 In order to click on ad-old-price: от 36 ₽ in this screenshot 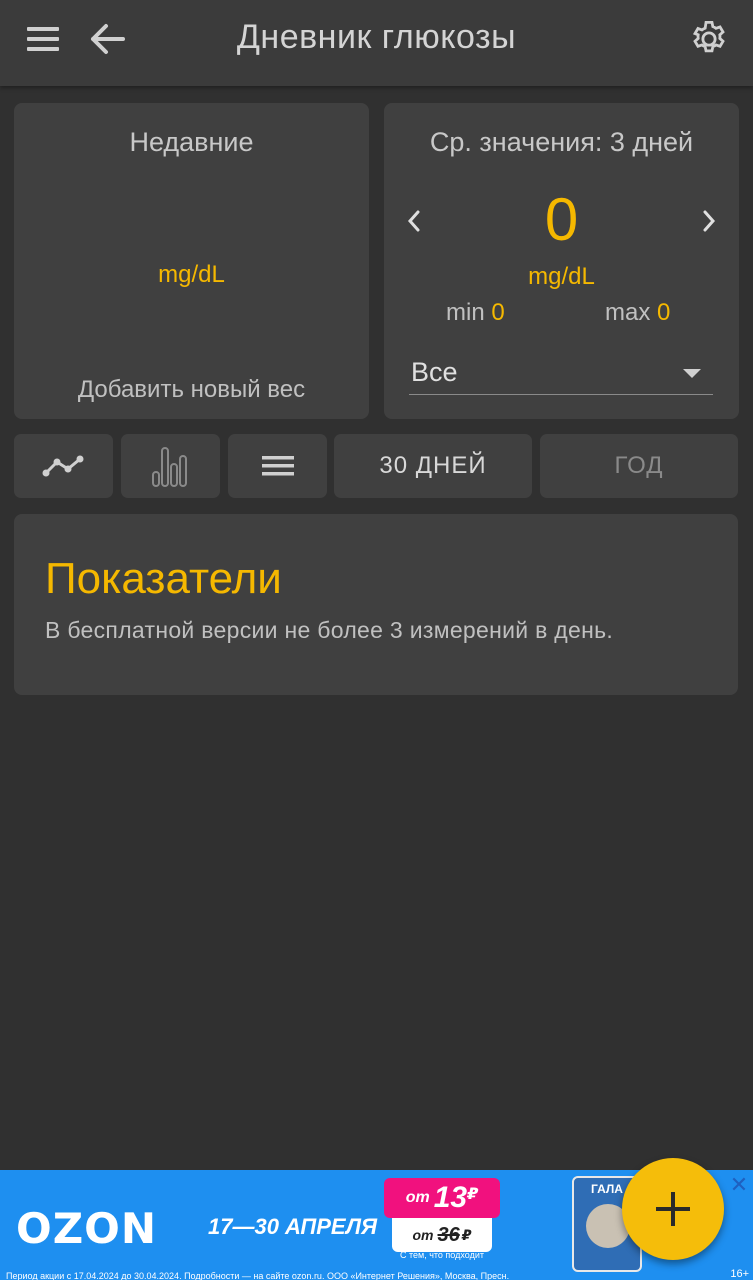, I will do `click(442, 1235)`.